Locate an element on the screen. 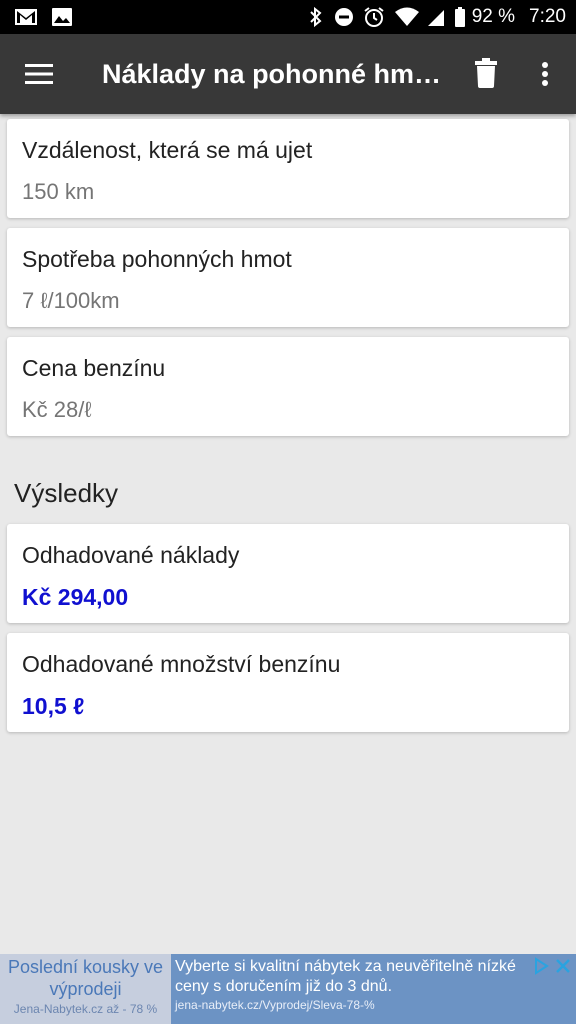  ad-controls is located at coordinates (552, 966).